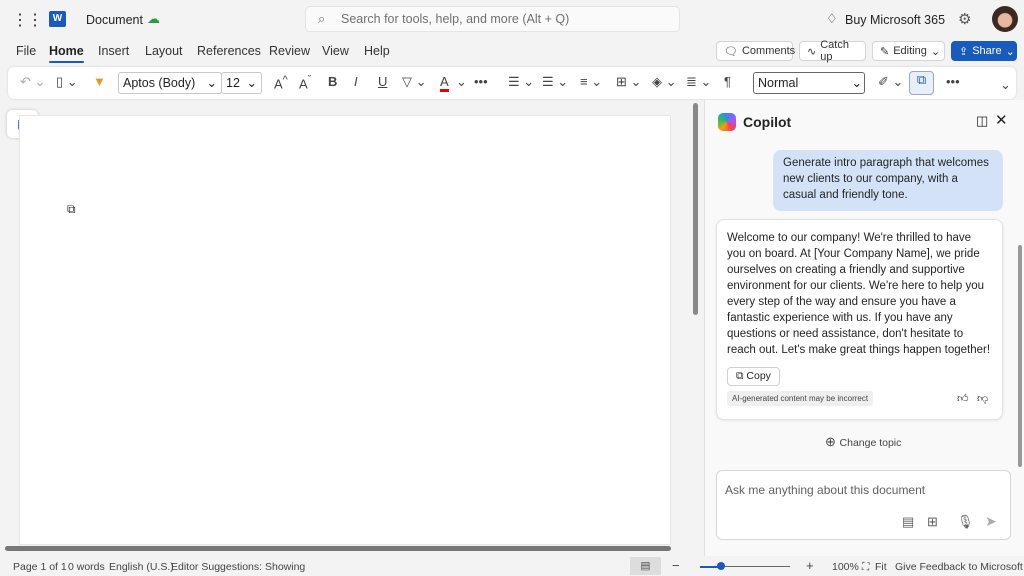 The width and height of the screenshot is (1024, 576). I want to click on comments-button: 🗨 Comments, so click(755, 51).